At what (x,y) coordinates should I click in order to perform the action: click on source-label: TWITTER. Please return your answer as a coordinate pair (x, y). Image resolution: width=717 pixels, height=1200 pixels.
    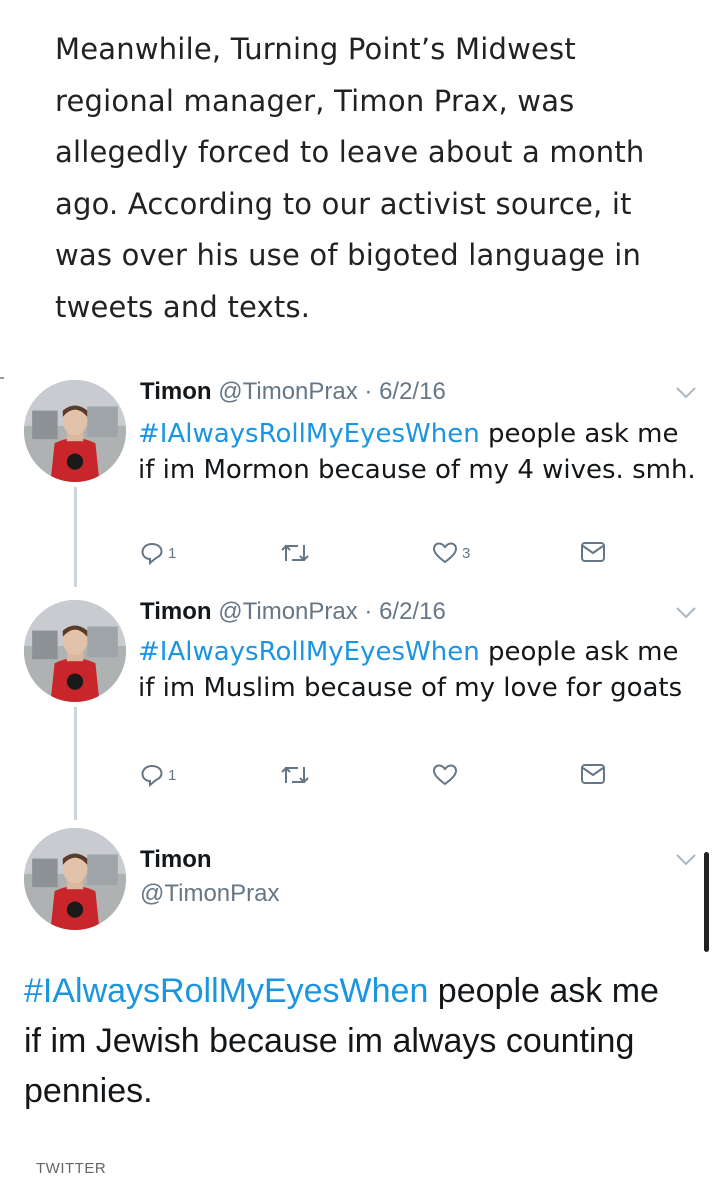
    Looking at the image, I should click on (71, 1168).